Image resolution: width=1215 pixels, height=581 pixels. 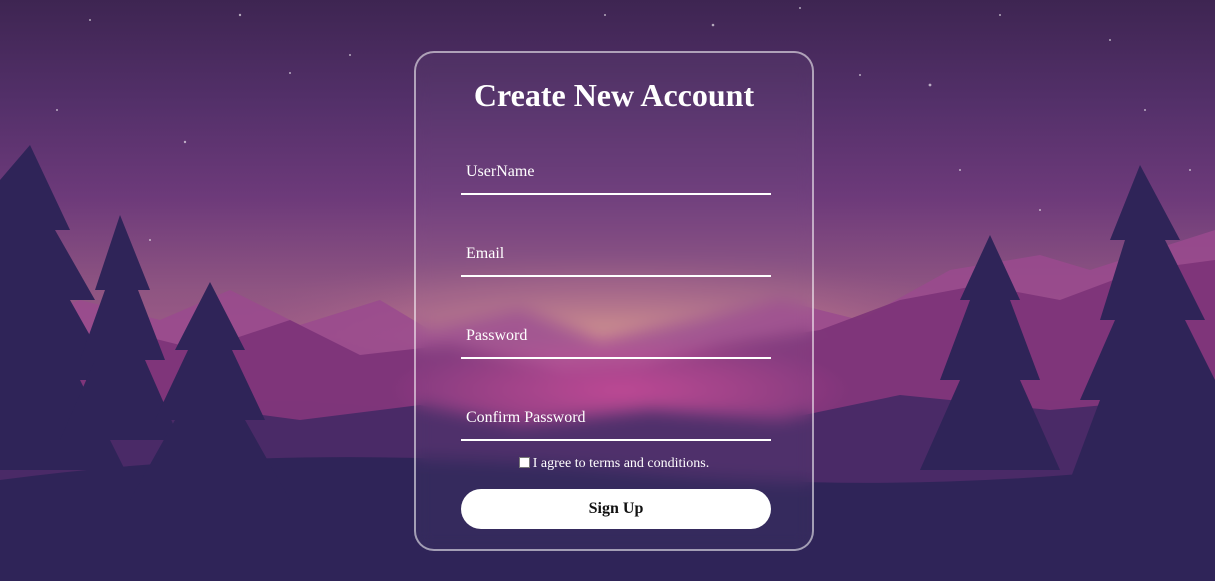 I want to click on terms-label: I agree to terms and conditions., so click(x=621, y=463).